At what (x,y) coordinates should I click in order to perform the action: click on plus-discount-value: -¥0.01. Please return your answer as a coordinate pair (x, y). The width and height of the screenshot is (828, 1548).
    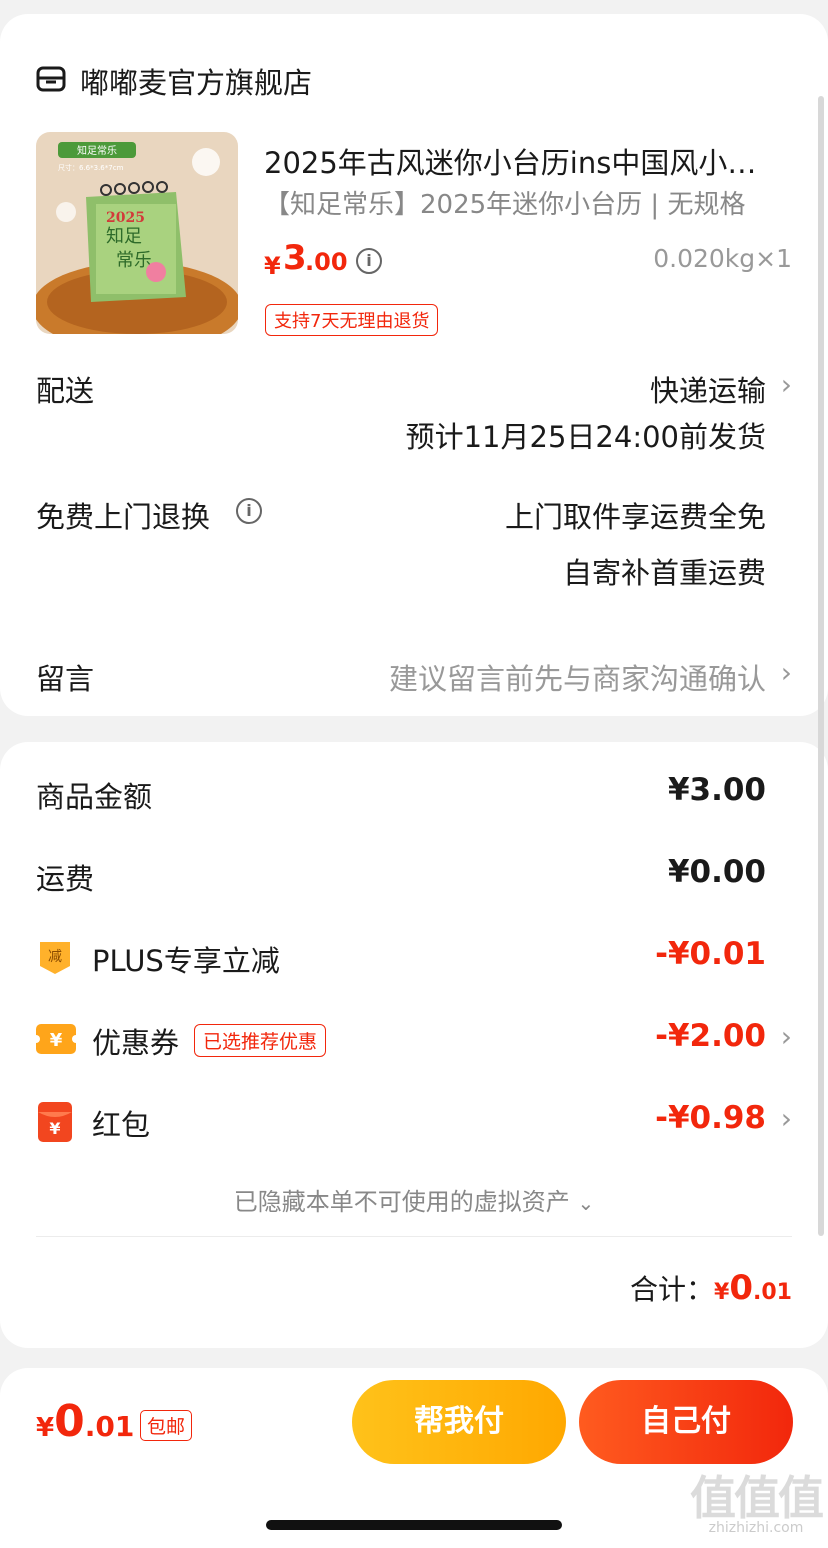
    Looking at the image, I should click on (710, 954).